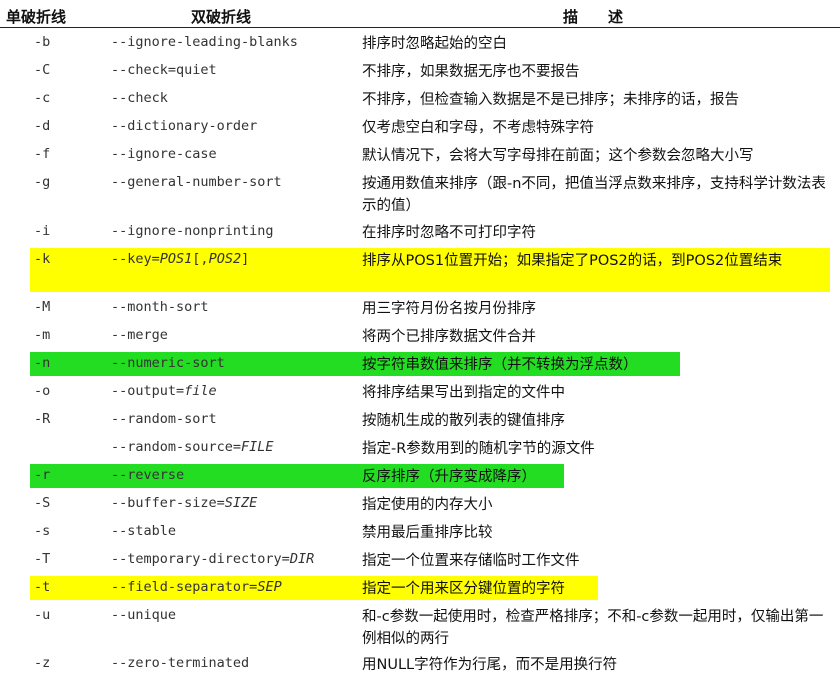 This screenshot has height=677, width=840. What do you see at coordinates (164, 154) in the screenshot?
I see `long-option: --ignore-case` at bounding box center [164, 154].